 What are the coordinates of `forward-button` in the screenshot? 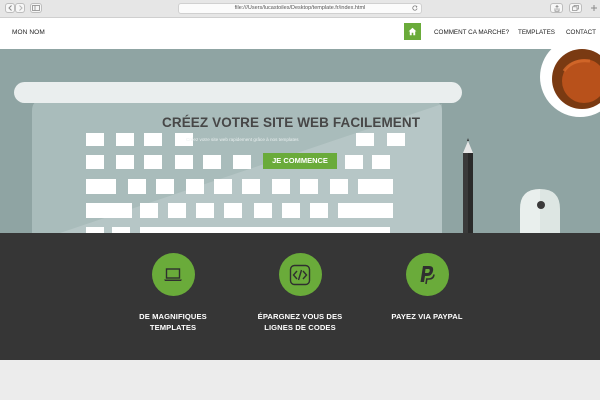 It's located at (20, 8).